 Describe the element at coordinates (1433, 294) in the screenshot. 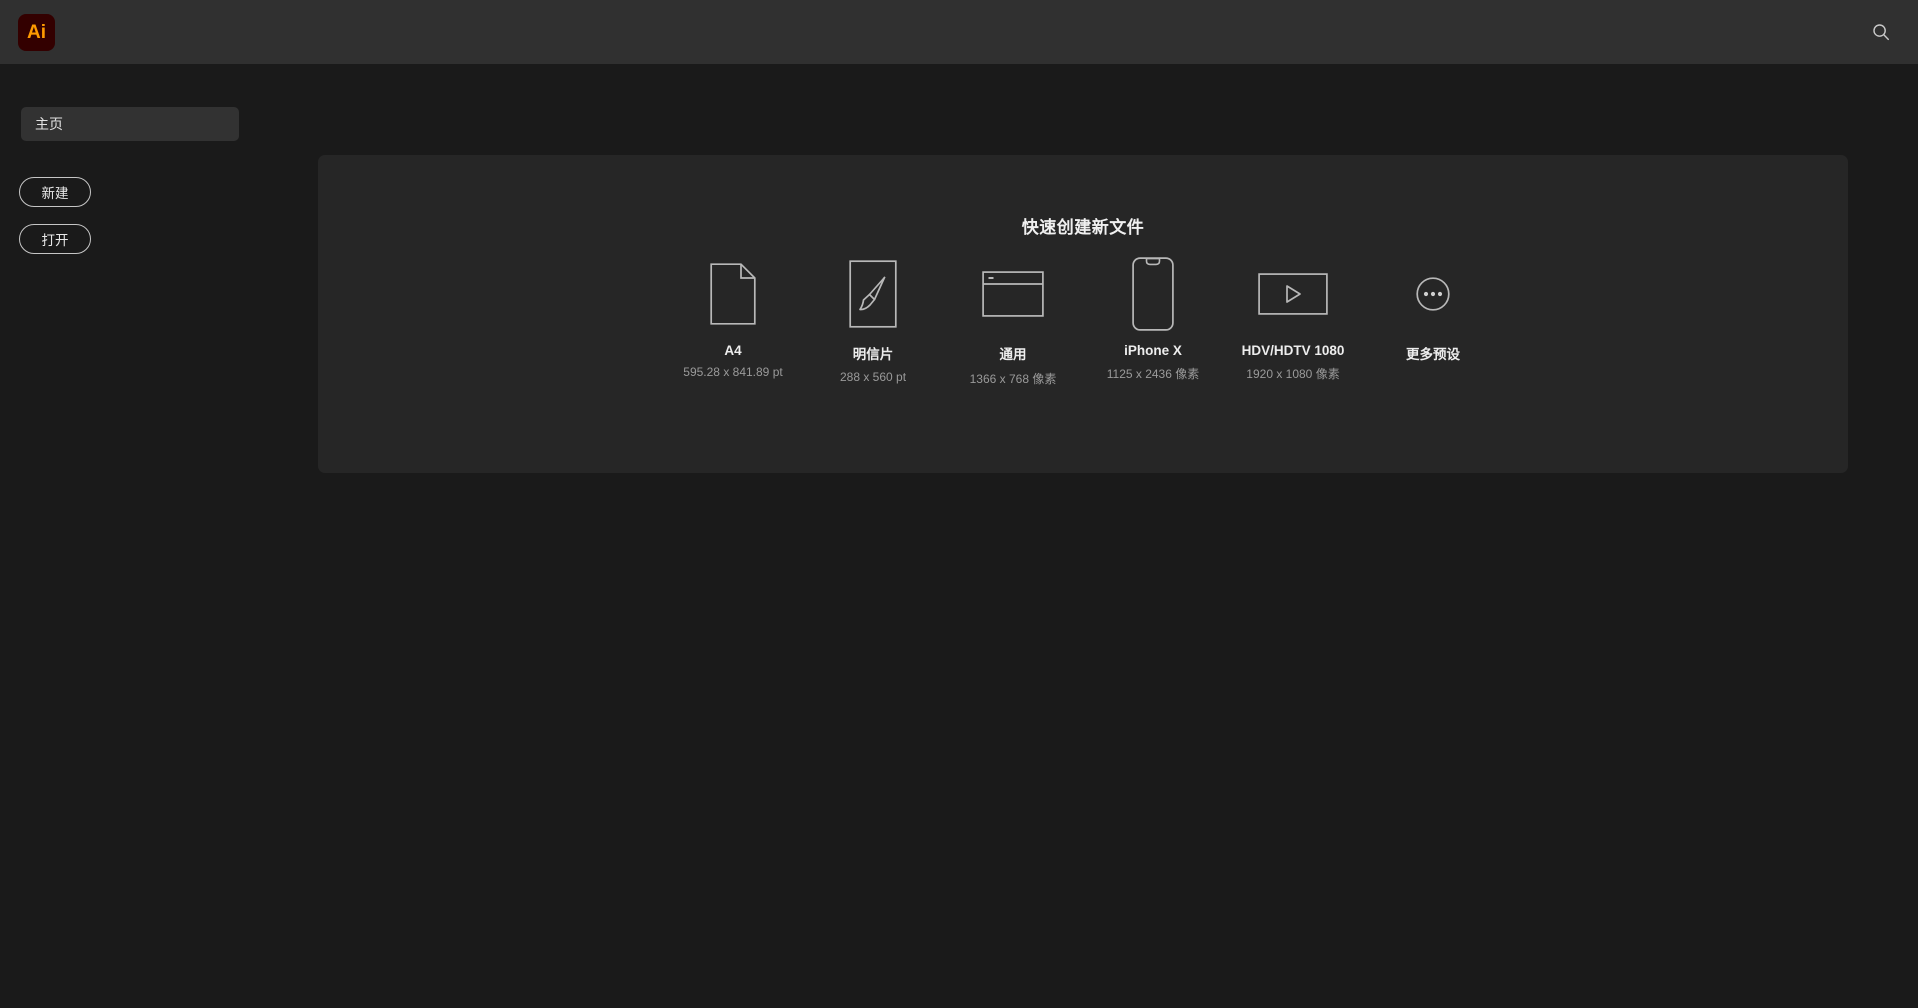

I see `more-ellipsis-icon` at that location.